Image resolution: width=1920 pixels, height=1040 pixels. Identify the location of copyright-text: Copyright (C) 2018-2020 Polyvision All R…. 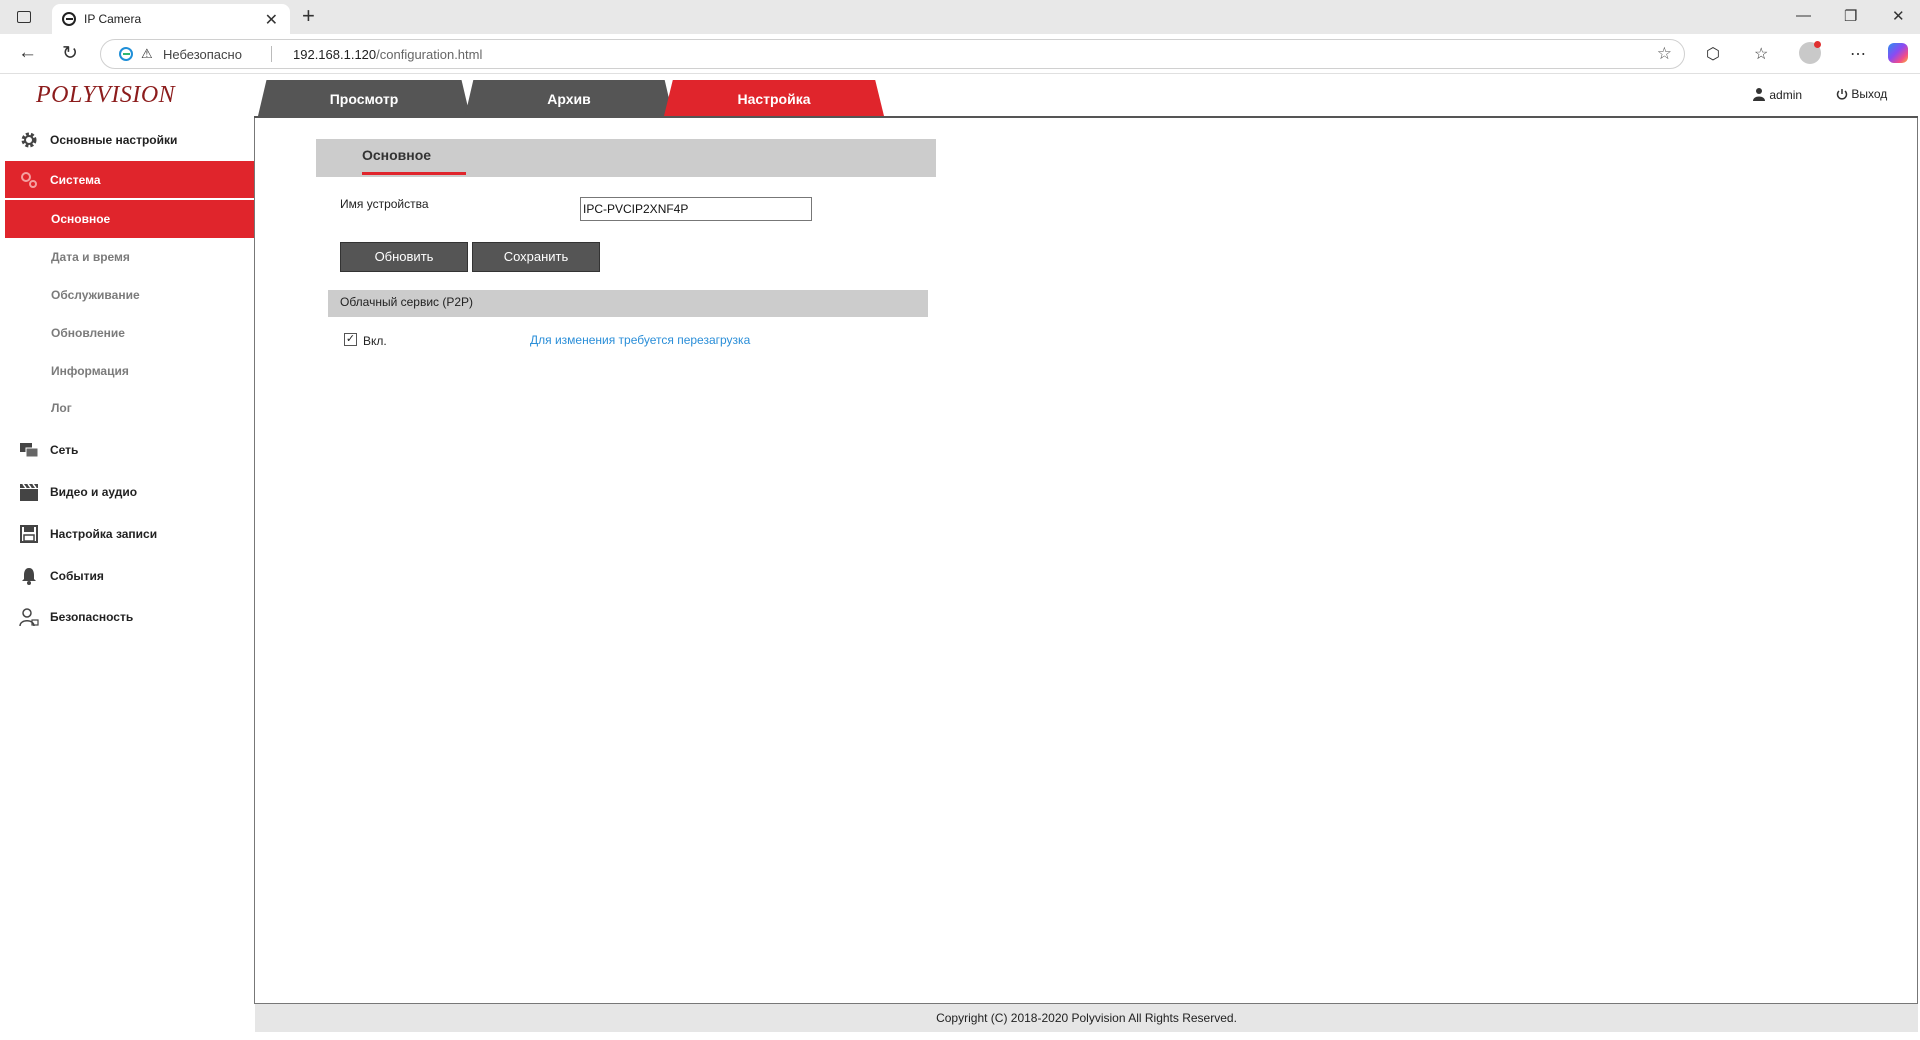
(1086, 1018).